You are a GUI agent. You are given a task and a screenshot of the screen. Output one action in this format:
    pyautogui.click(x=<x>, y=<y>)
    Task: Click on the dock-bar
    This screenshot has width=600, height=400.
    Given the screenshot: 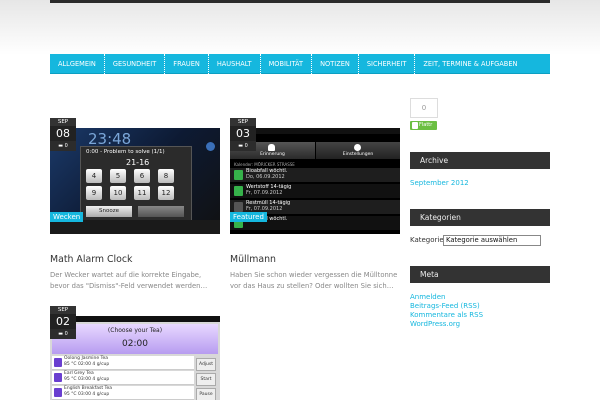 What is the action you would take?
    pyautogui.click(x=135, y=227)
    